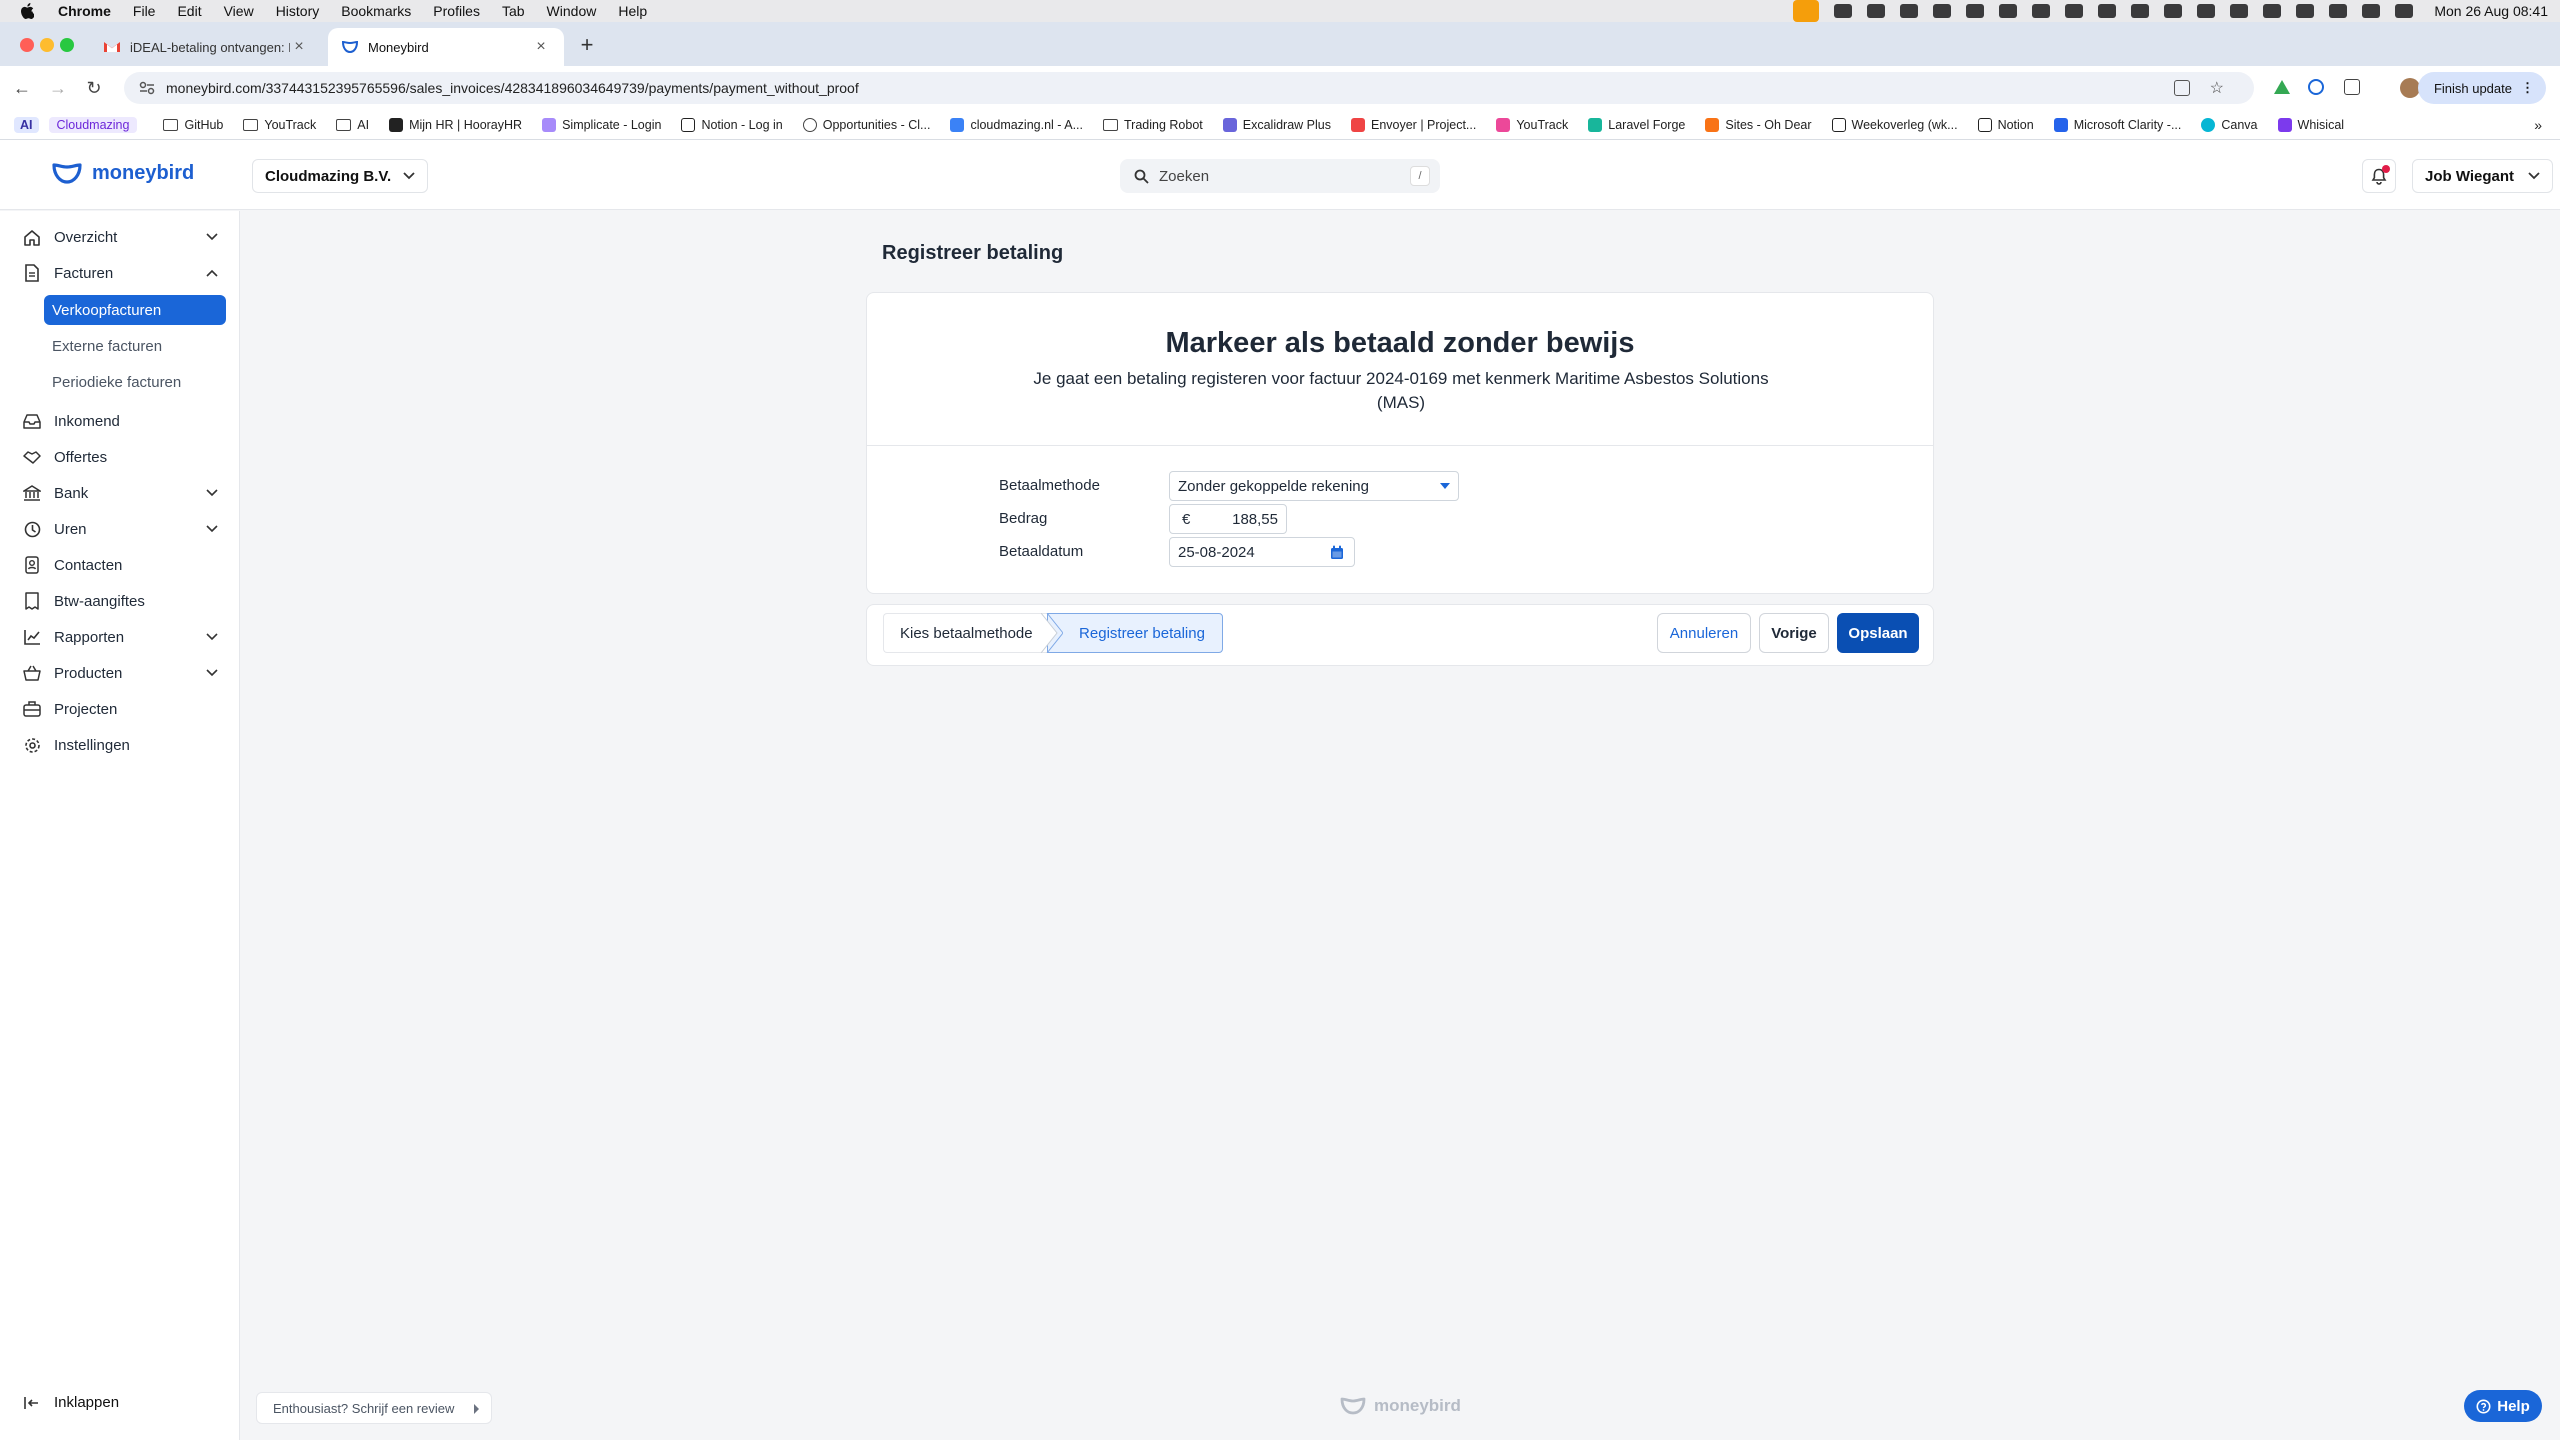 Image resolution: width=2560 pixels, height=1440 pixels. I want to click on sidebar-subitem-verkoopfacturen: Verkoopfacturen, so click(135, 310).